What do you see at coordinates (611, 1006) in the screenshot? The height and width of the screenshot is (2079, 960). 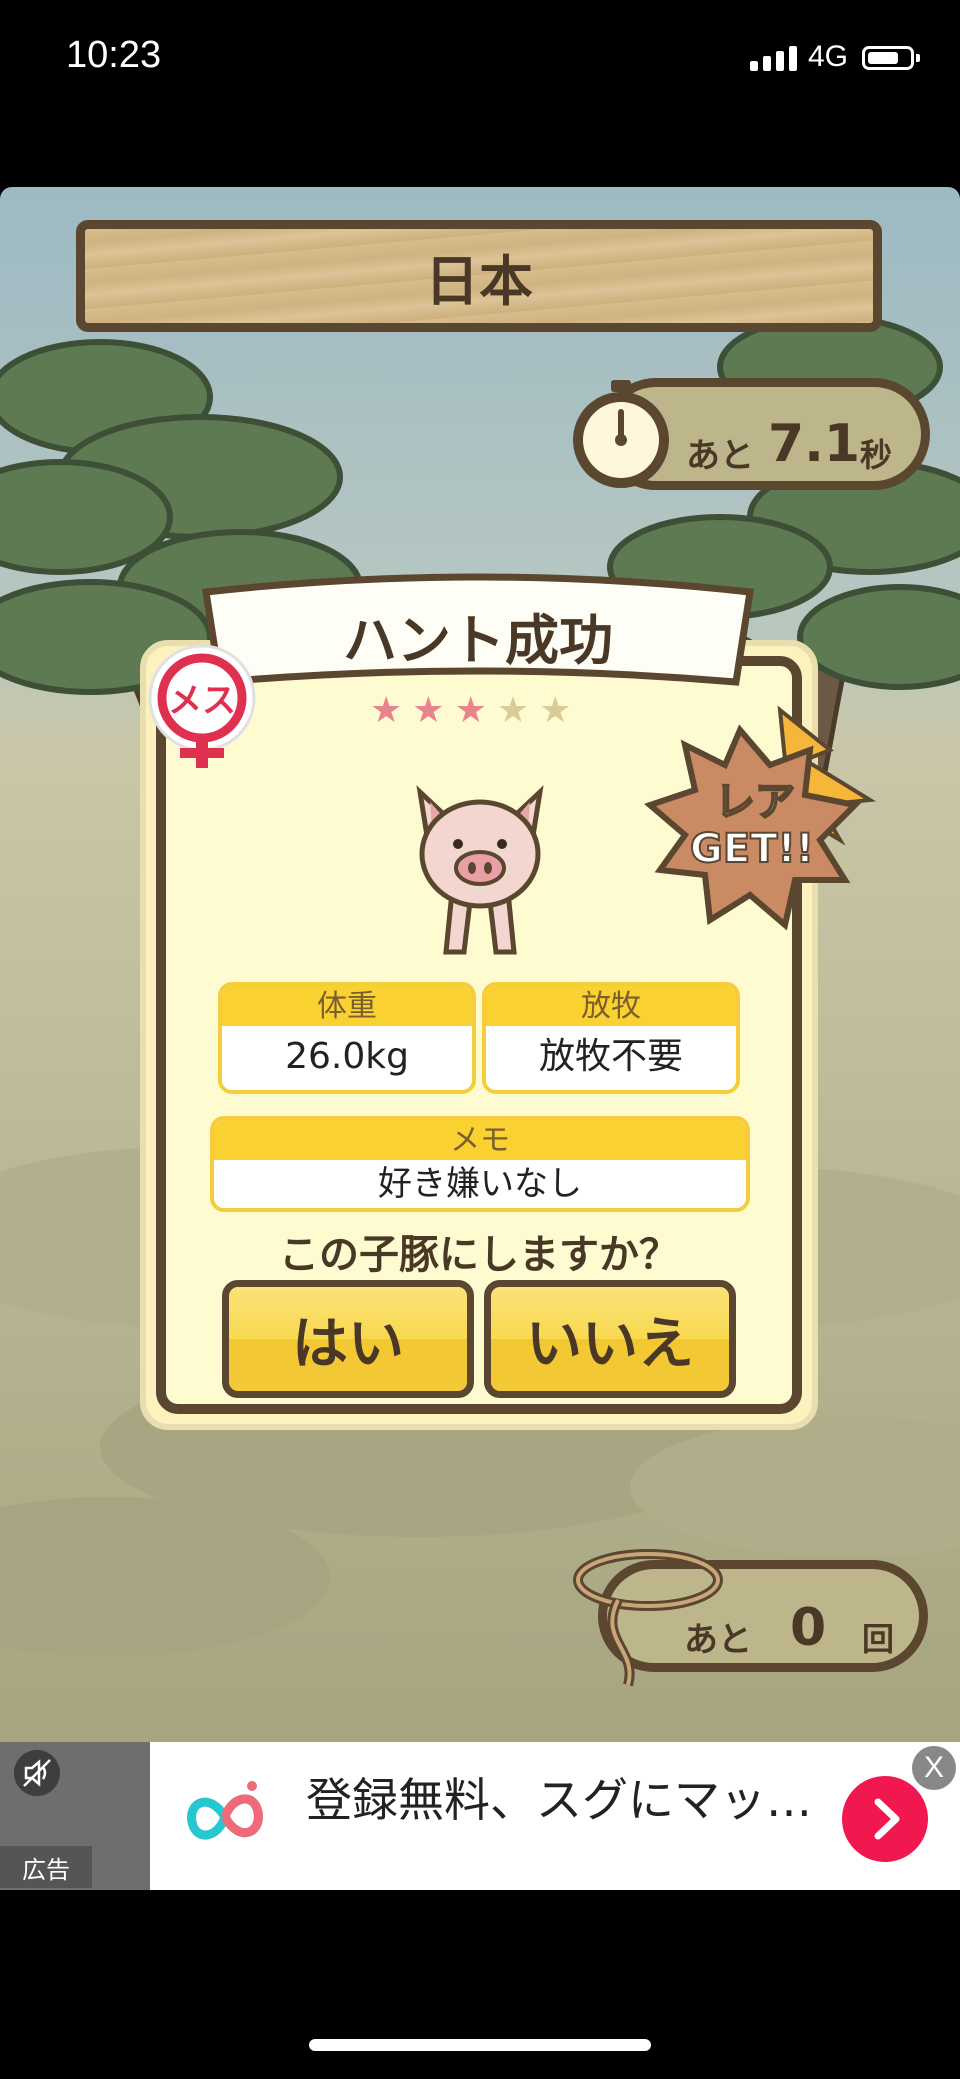 I see `grazing-label: 放牧` at bounding box center [611, 1006].